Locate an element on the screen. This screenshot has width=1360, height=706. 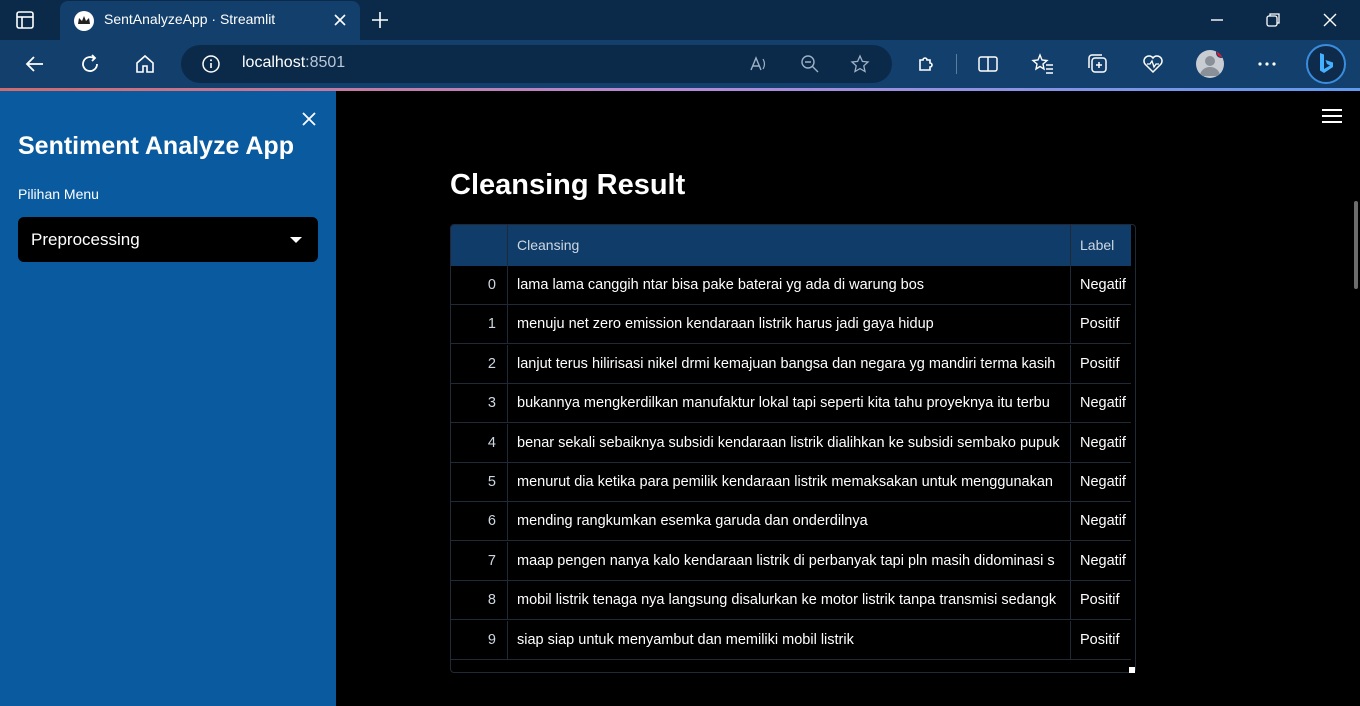
row-index: 5 is located at coordinates (479, 482).